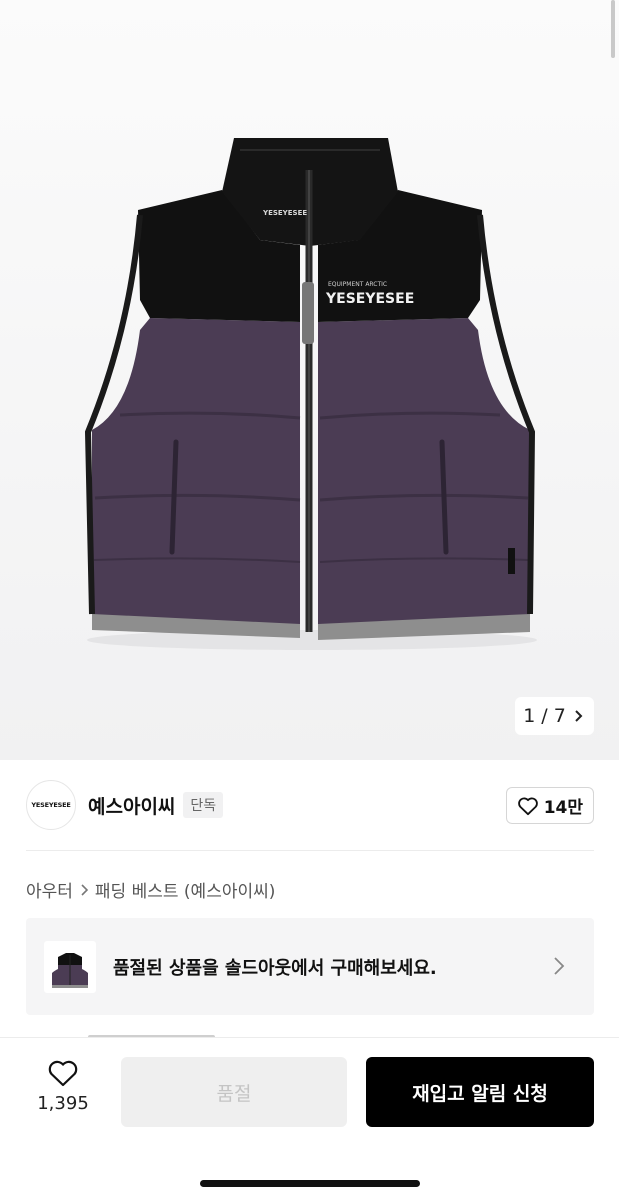 This screenshot has width=619, height=1200. I want to click on scroll-indicator, so click(613, 29).